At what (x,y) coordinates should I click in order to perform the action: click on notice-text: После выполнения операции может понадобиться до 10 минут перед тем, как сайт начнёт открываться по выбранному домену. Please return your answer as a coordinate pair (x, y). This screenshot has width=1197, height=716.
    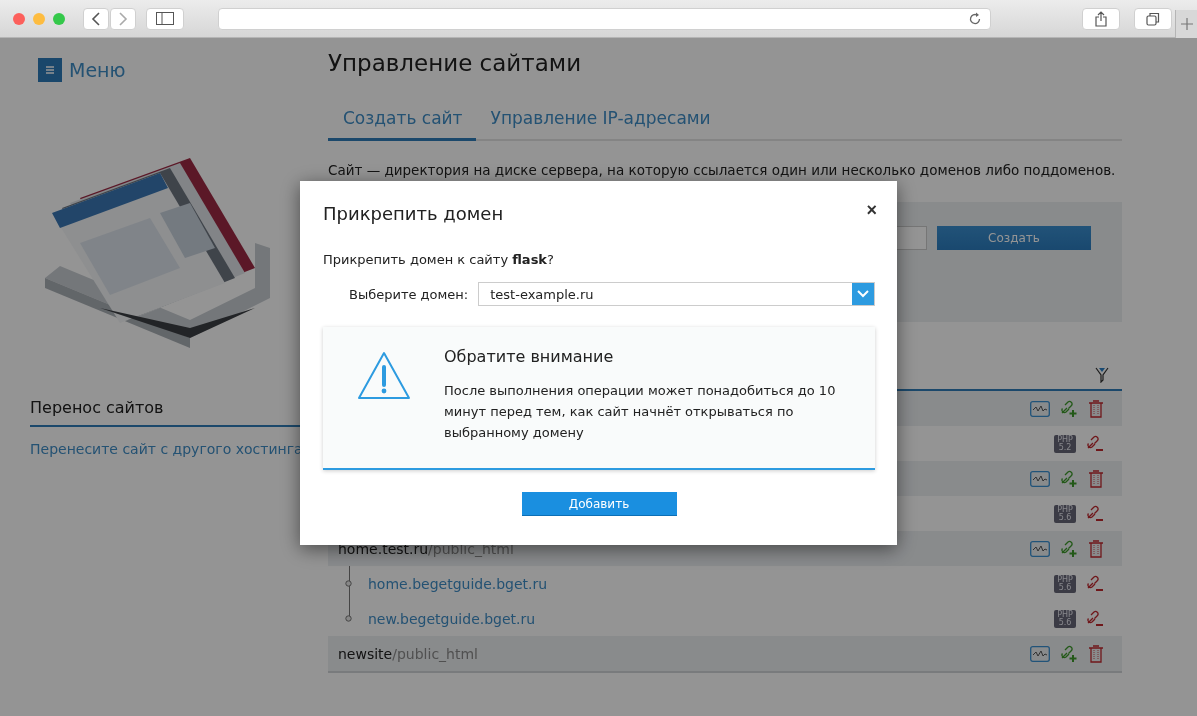
    Looking at the image, I should click on (640, 412).